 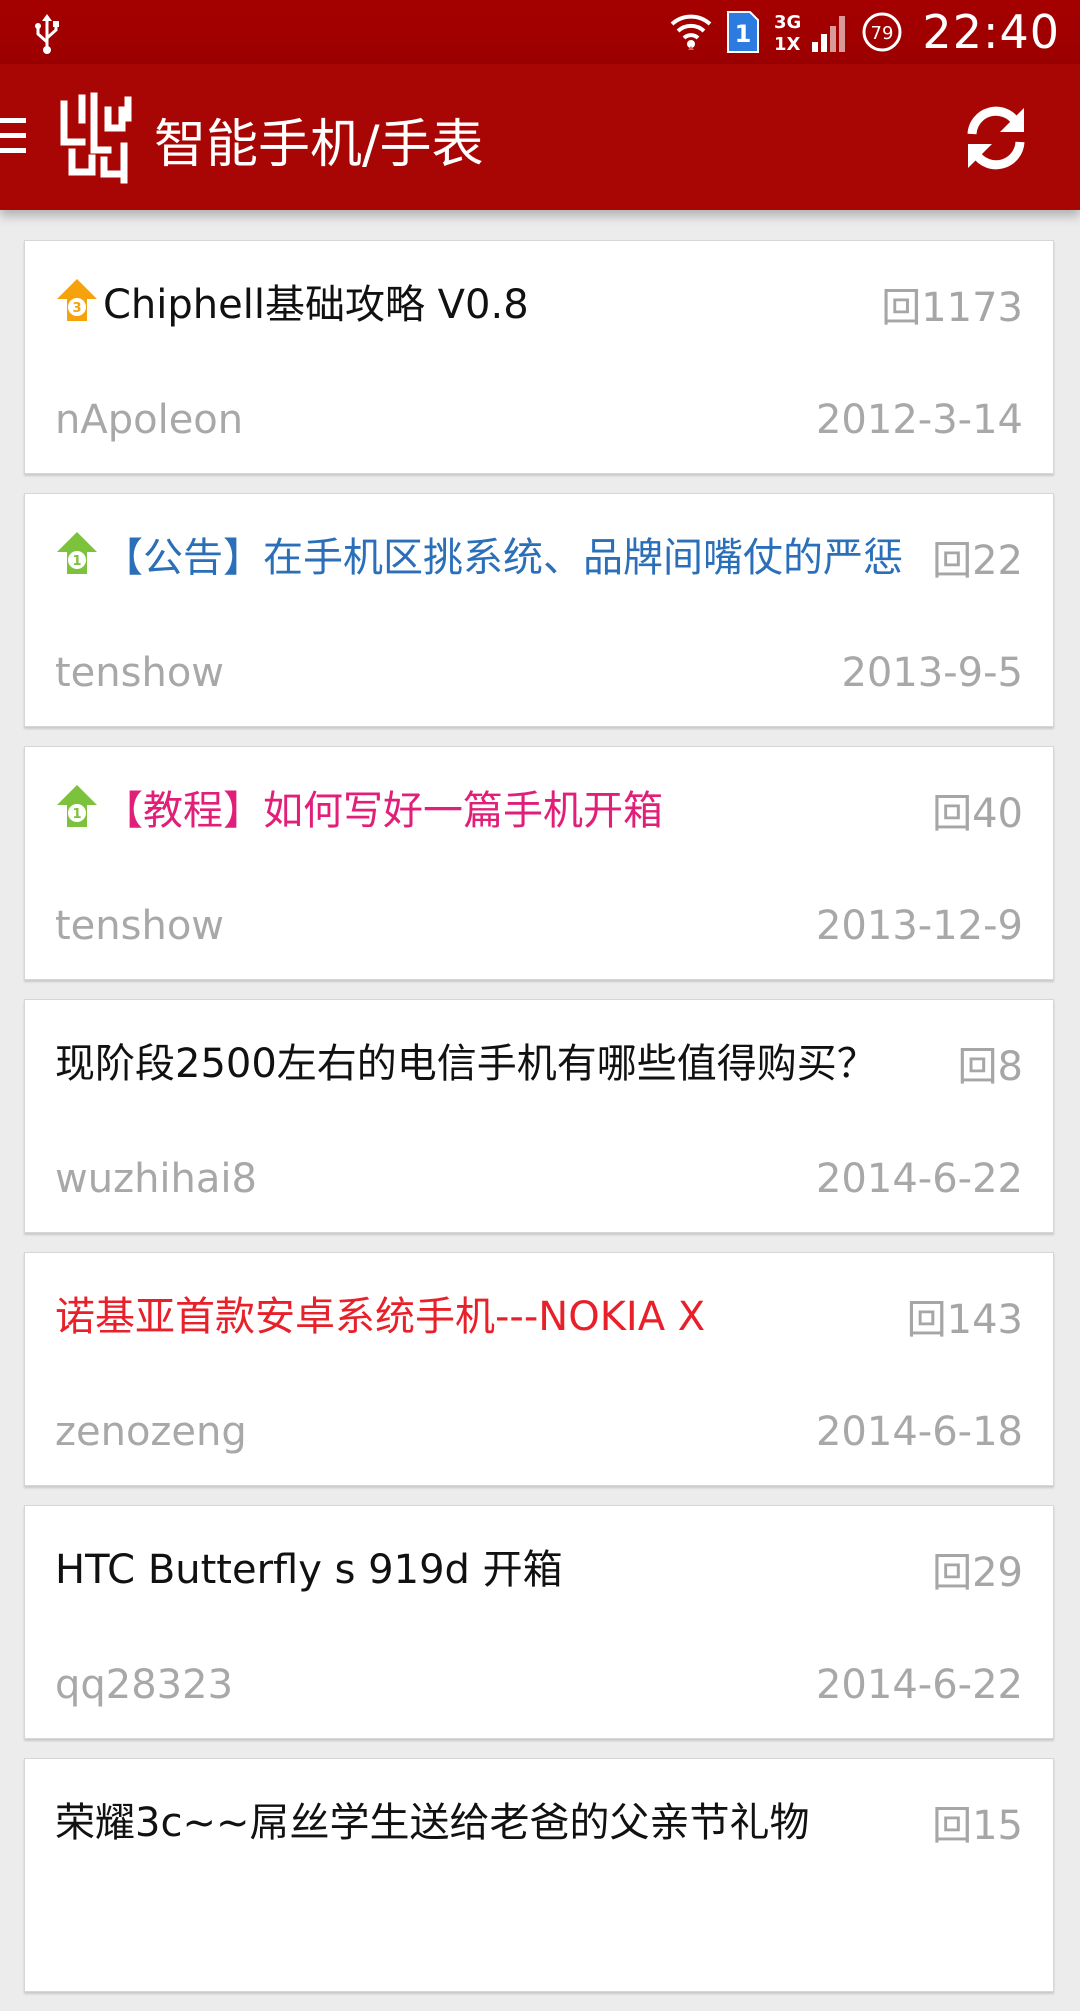 I want to click on reply-count: 回1173, so click(x=952, y=308).